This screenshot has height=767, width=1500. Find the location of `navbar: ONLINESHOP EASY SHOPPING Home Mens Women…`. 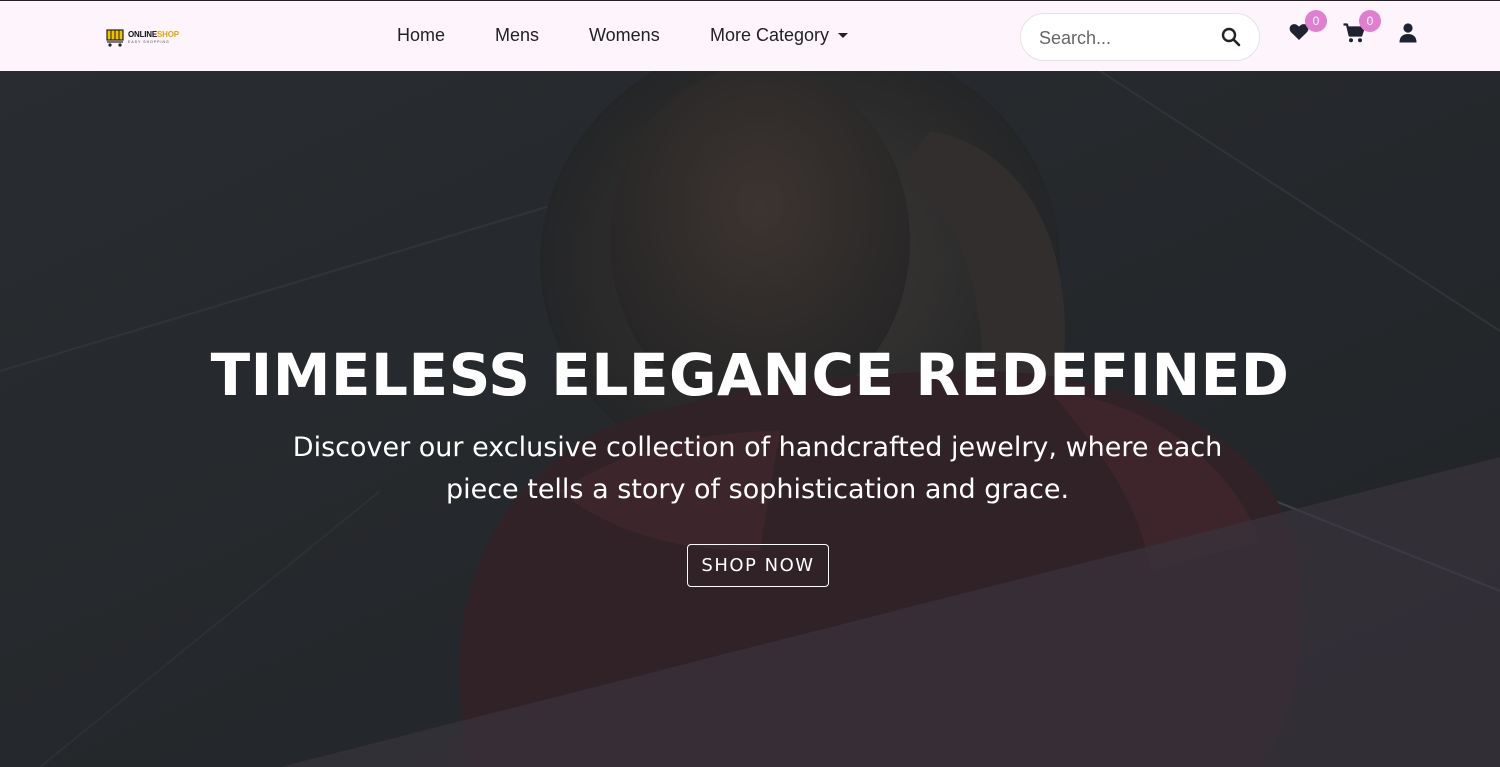

navbar: ONLINESHOP EASY SHOPPING Home Mens Women… is located at coordinates (750, 35).